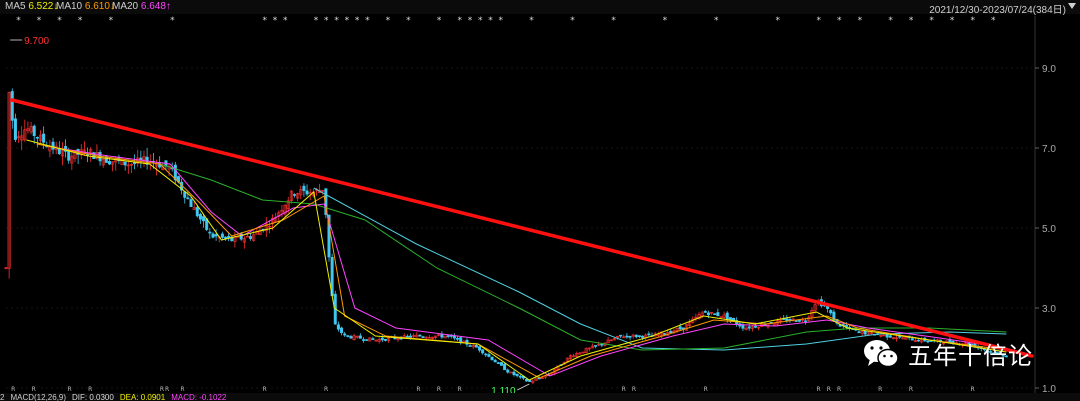 The image size is (1080, 401). What do you see at coordinates (199, 397) in the screenshot?
I see `macd-value: MACD: -0.1022` at bounding box center [199, 397].